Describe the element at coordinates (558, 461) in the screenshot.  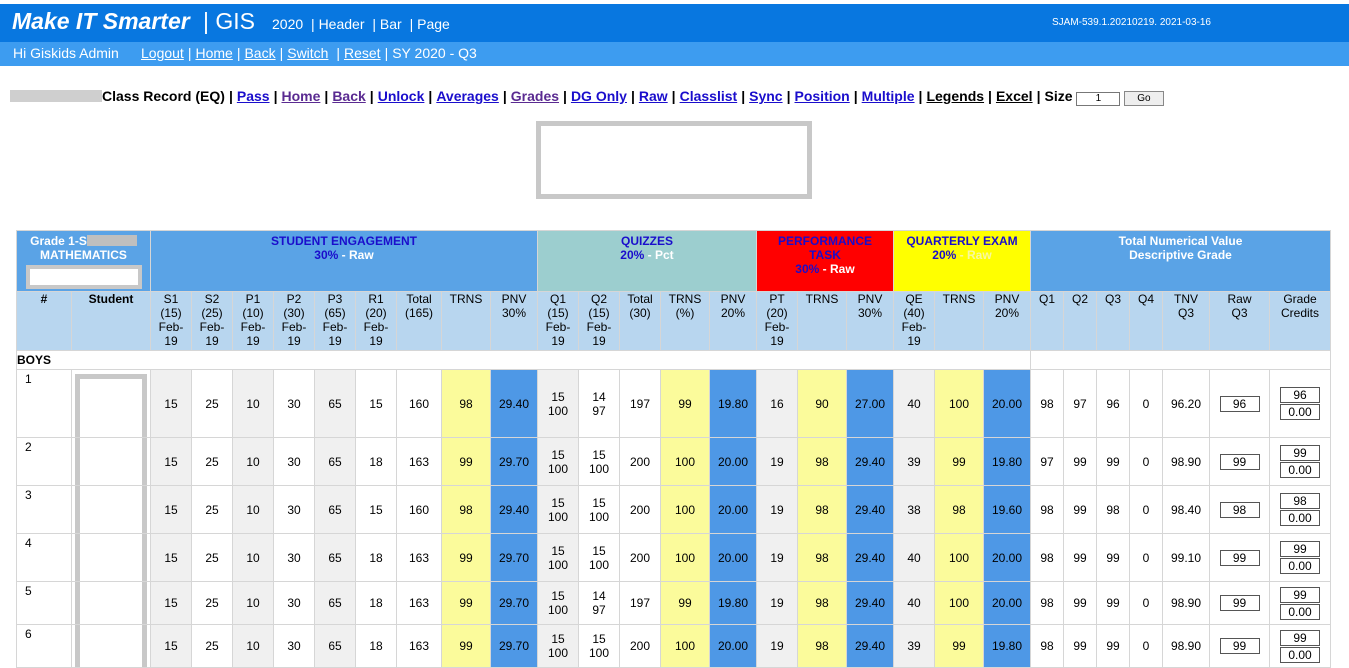
I see `quiz-score: 15 100` at that location.